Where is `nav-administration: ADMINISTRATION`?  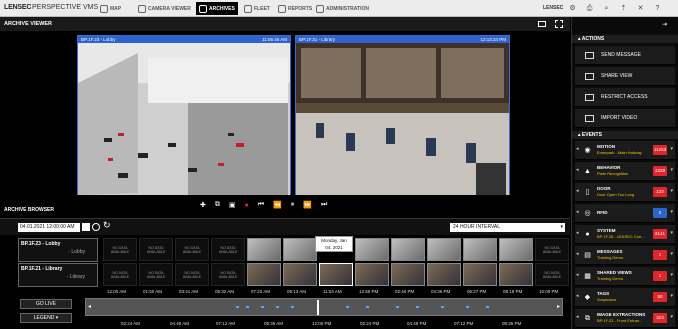 nav-administration: ADMINISTRATION is located at coordinates (342, 8).